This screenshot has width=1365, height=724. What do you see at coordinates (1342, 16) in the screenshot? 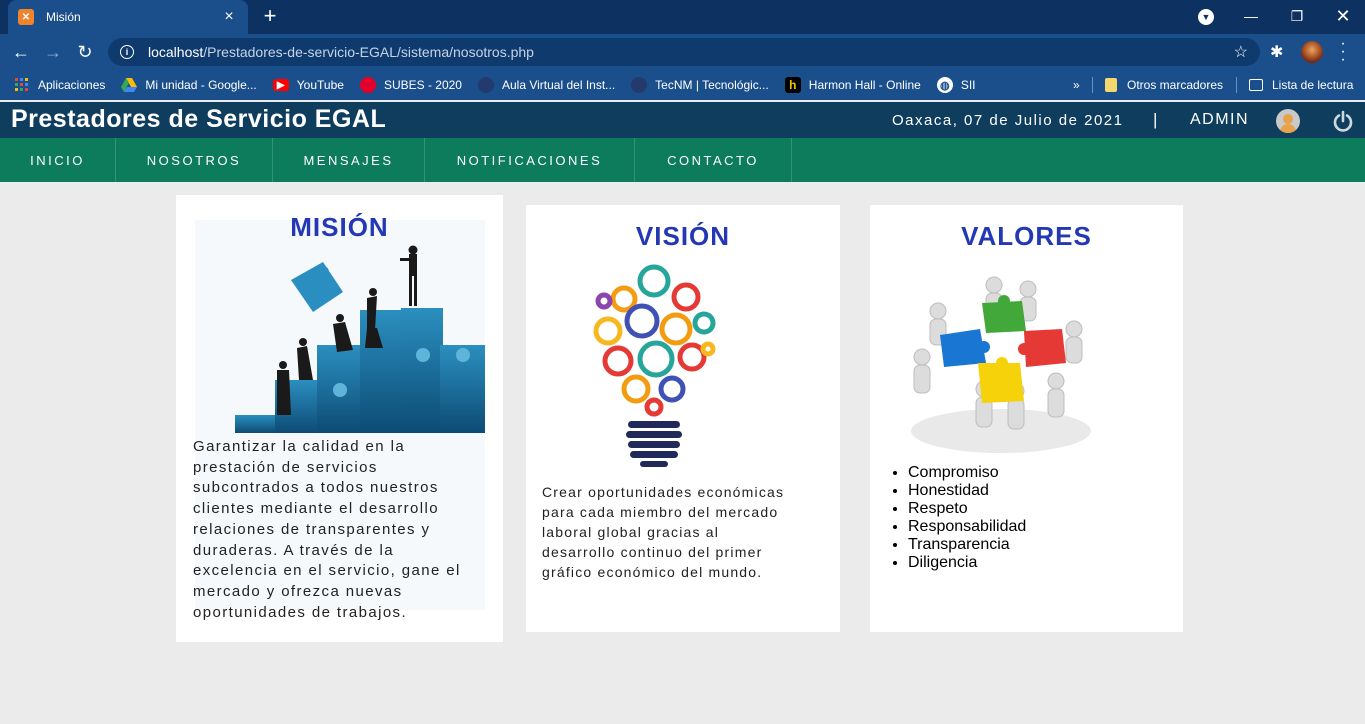
I see `close-window-icon: ✕` at bounding box center [1342, 16].